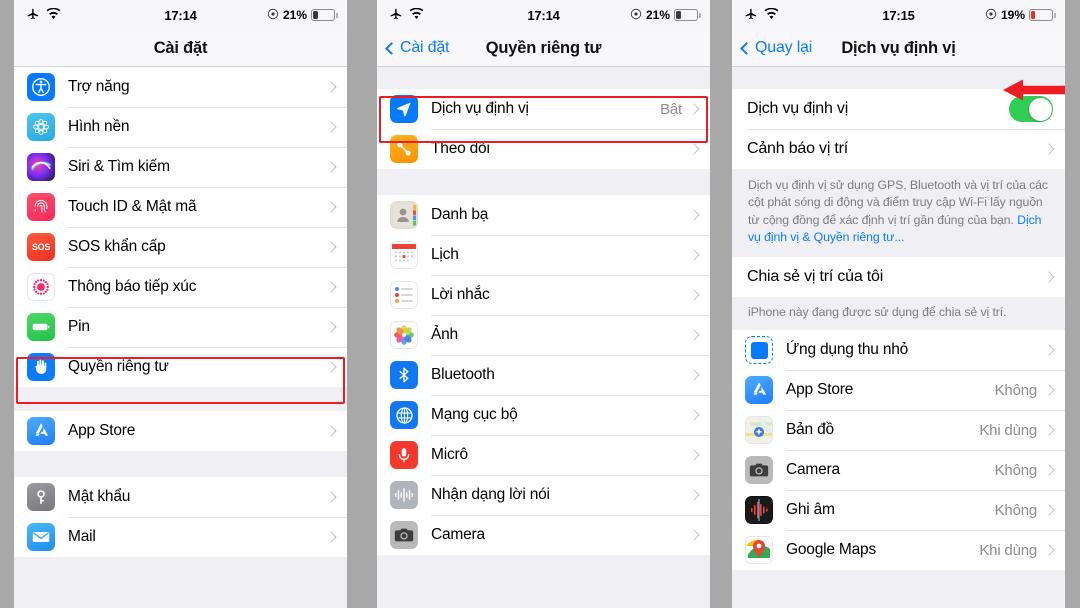 This screenshot has height=608, width=1080. What do you see at coordinates (543, 415) in the screenshot?
I see `list-item-local-network: Mạng cục bộ` at bounding box center [543, 415].